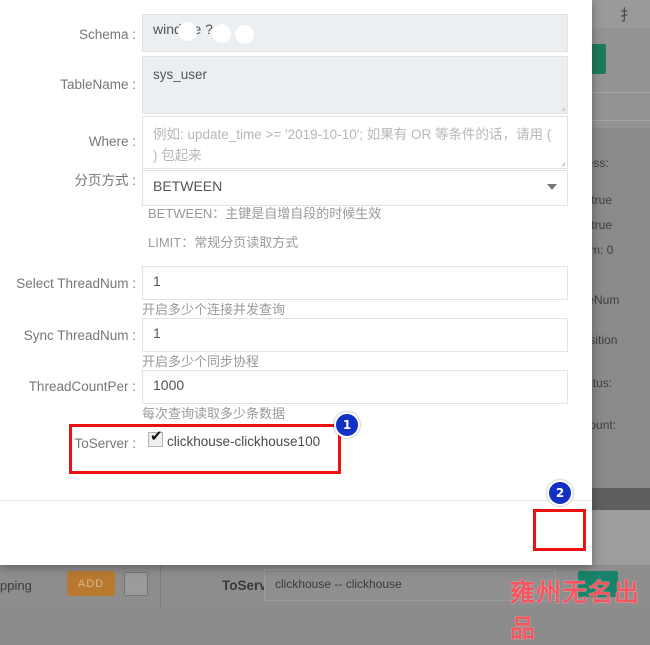 The image size is (650, 645). What do you see at coordinates (223, 242) in the screenshot?
I see `pagination-hint-limit: LIMIT：常规分页读取方式` at bounding box center [223, 242].